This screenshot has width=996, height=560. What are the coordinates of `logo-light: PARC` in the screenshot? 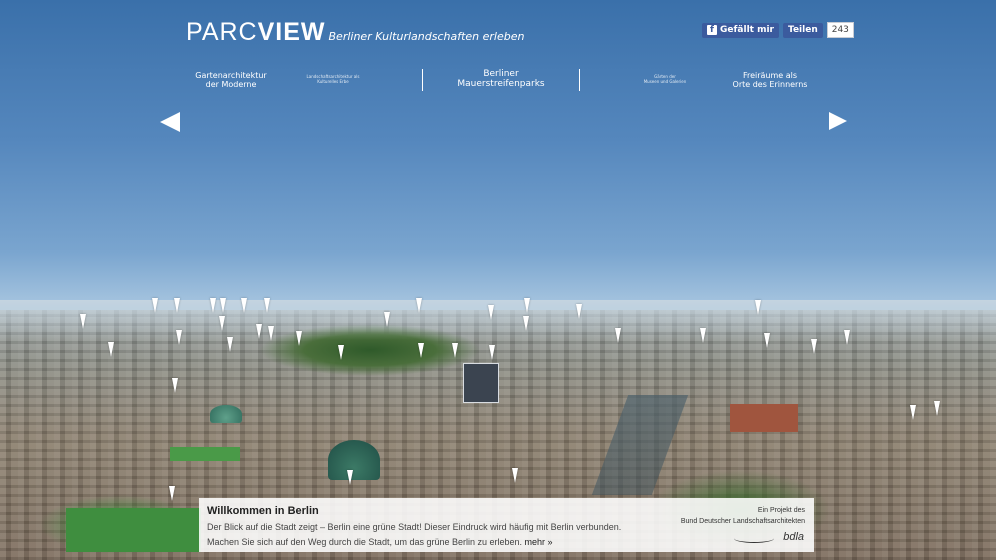 It's located at (222, 32).